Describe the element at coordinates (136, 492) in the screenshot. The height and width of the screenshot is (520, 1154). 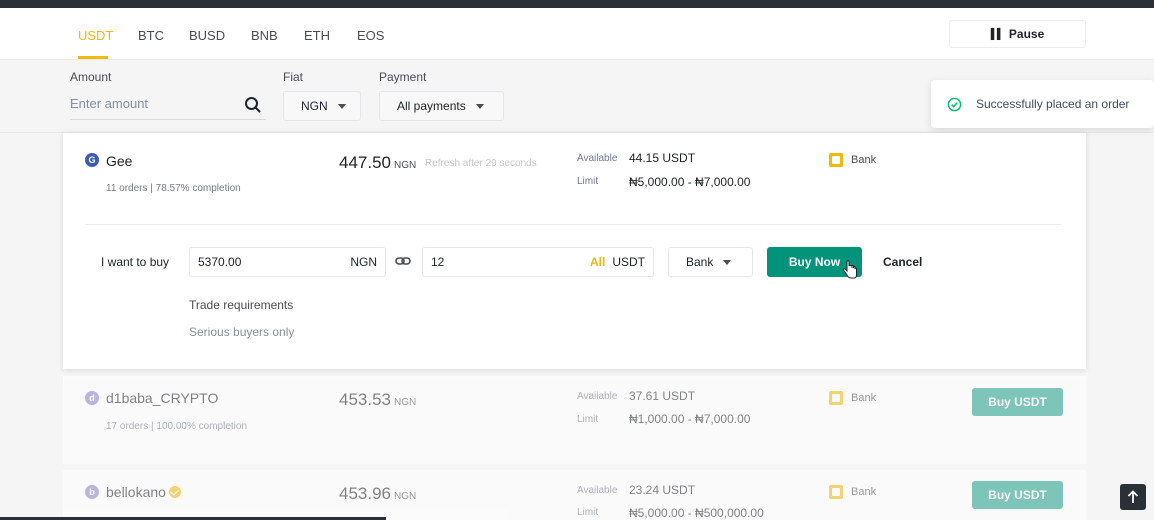
I see `trader-name-text: bellokano` at that location.